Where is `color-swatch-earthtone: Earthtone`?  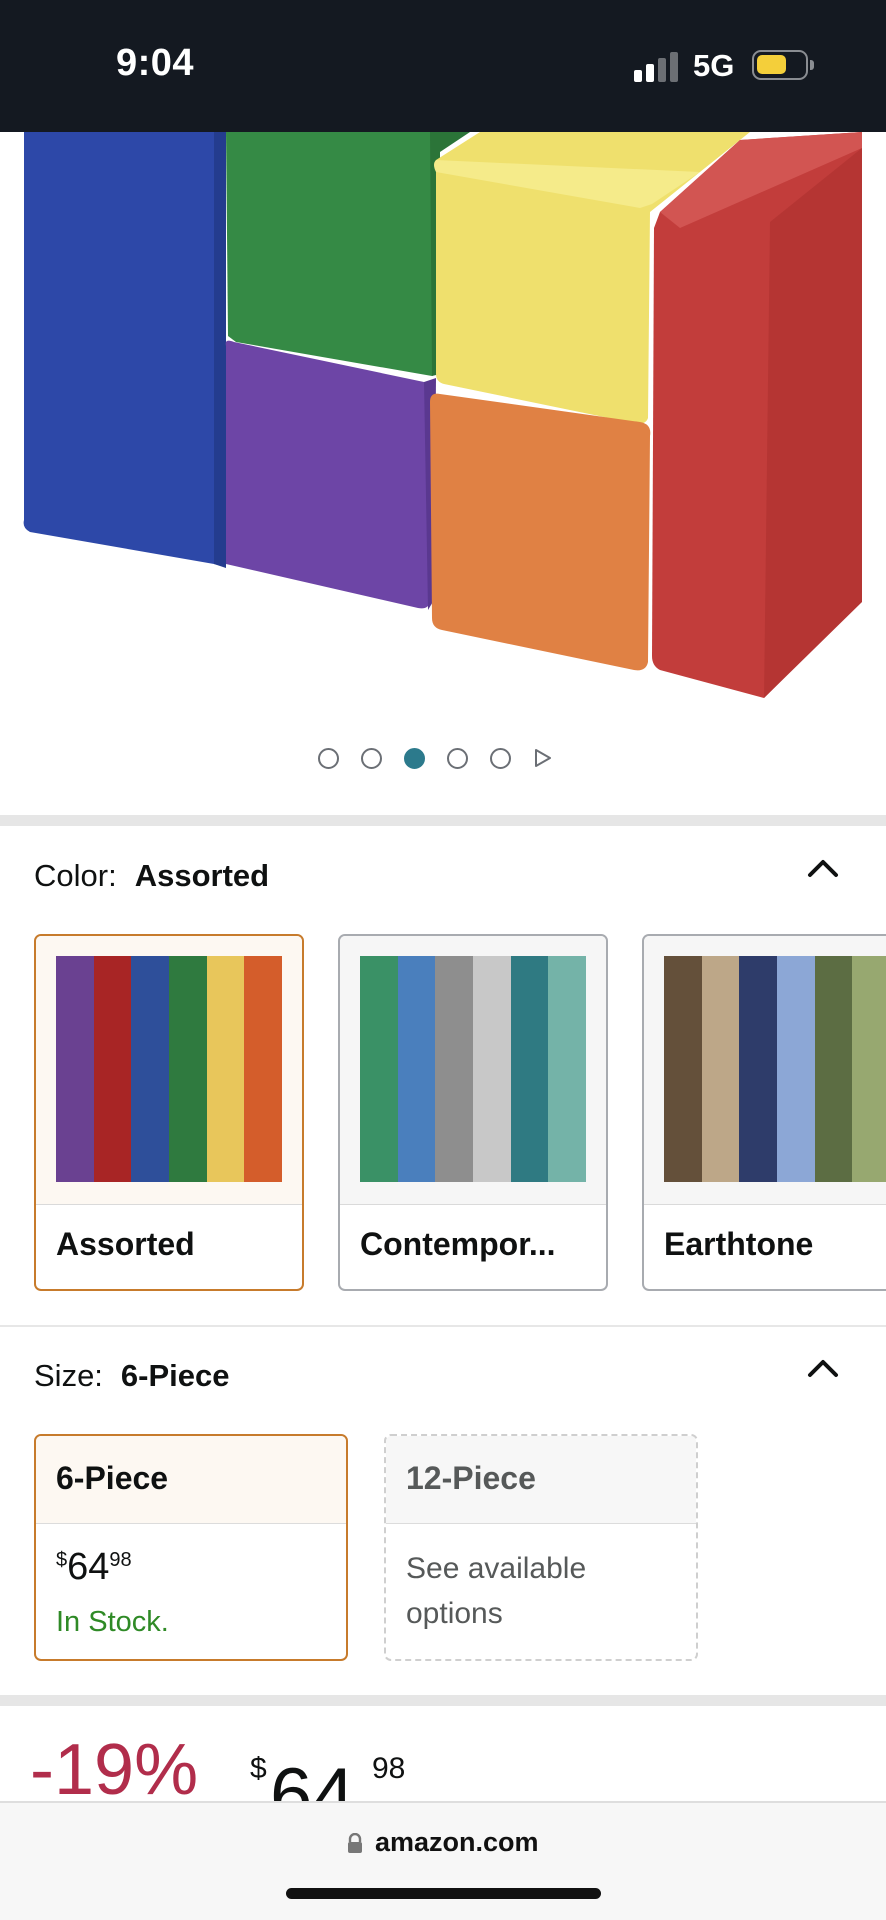
color-swatch-earthtone: Earthtone is located at coordinates (764, 1112).